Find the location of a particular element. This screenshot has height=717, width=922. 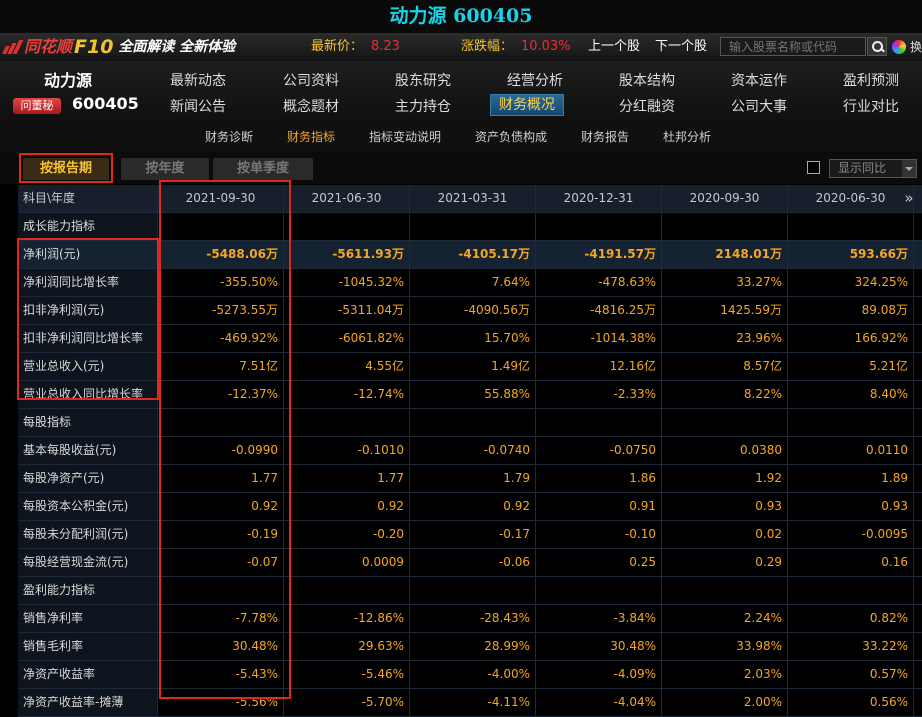

ask-secretary-button: 问董秘 is located at coordinates (37, 106).